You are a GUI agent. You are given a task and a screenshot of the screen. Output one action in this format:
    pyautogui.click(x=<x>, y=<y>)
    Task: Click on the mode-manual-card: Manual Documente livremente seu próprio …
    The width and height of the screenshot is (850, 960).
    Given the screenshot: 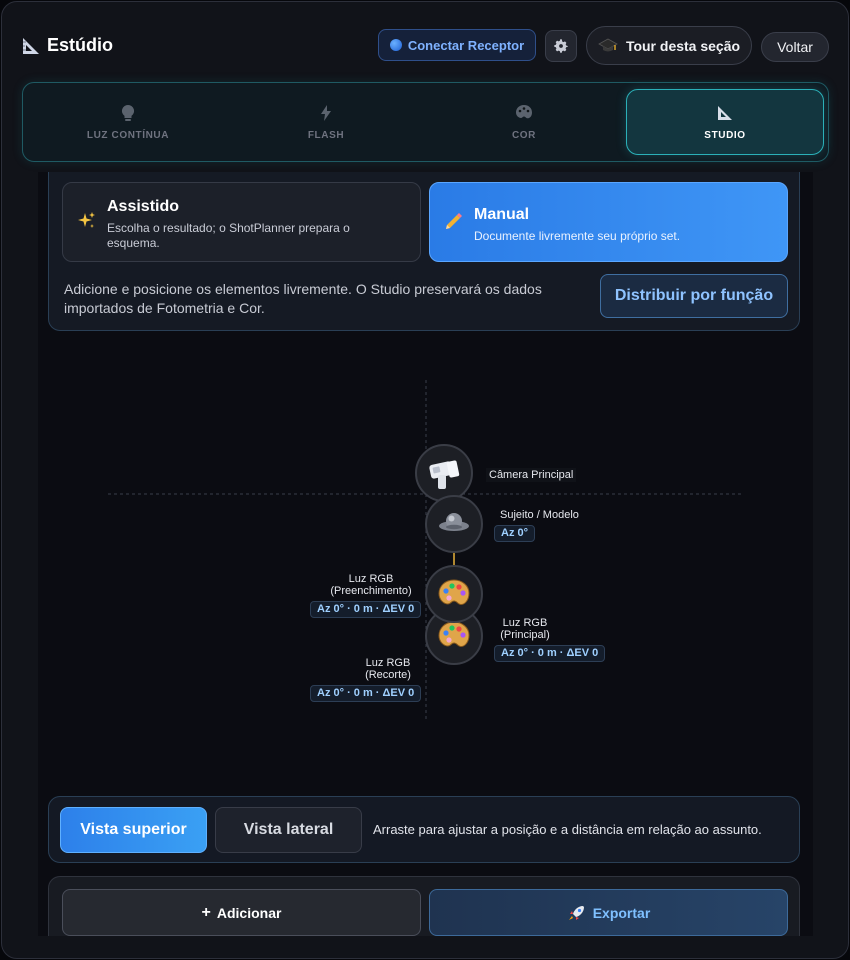 What is the action you would take?
    pyautogui.click(x=608, y=222)
    